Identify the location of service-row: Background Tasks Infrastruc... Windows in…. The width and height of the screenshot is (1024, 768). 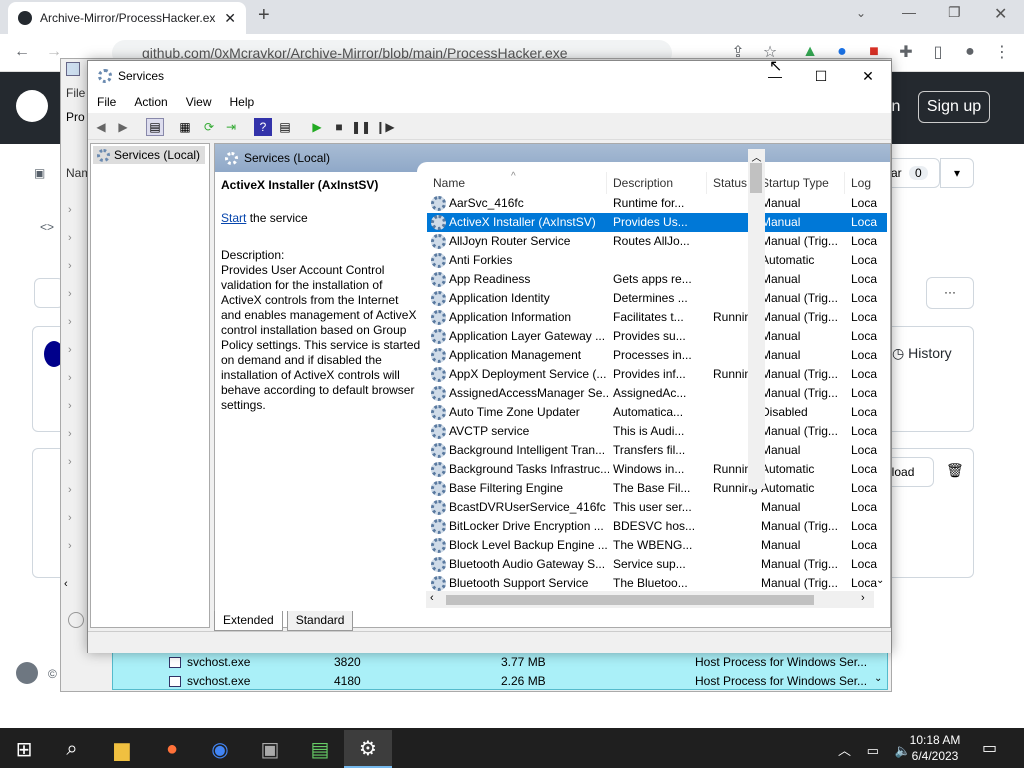
(657, 469).